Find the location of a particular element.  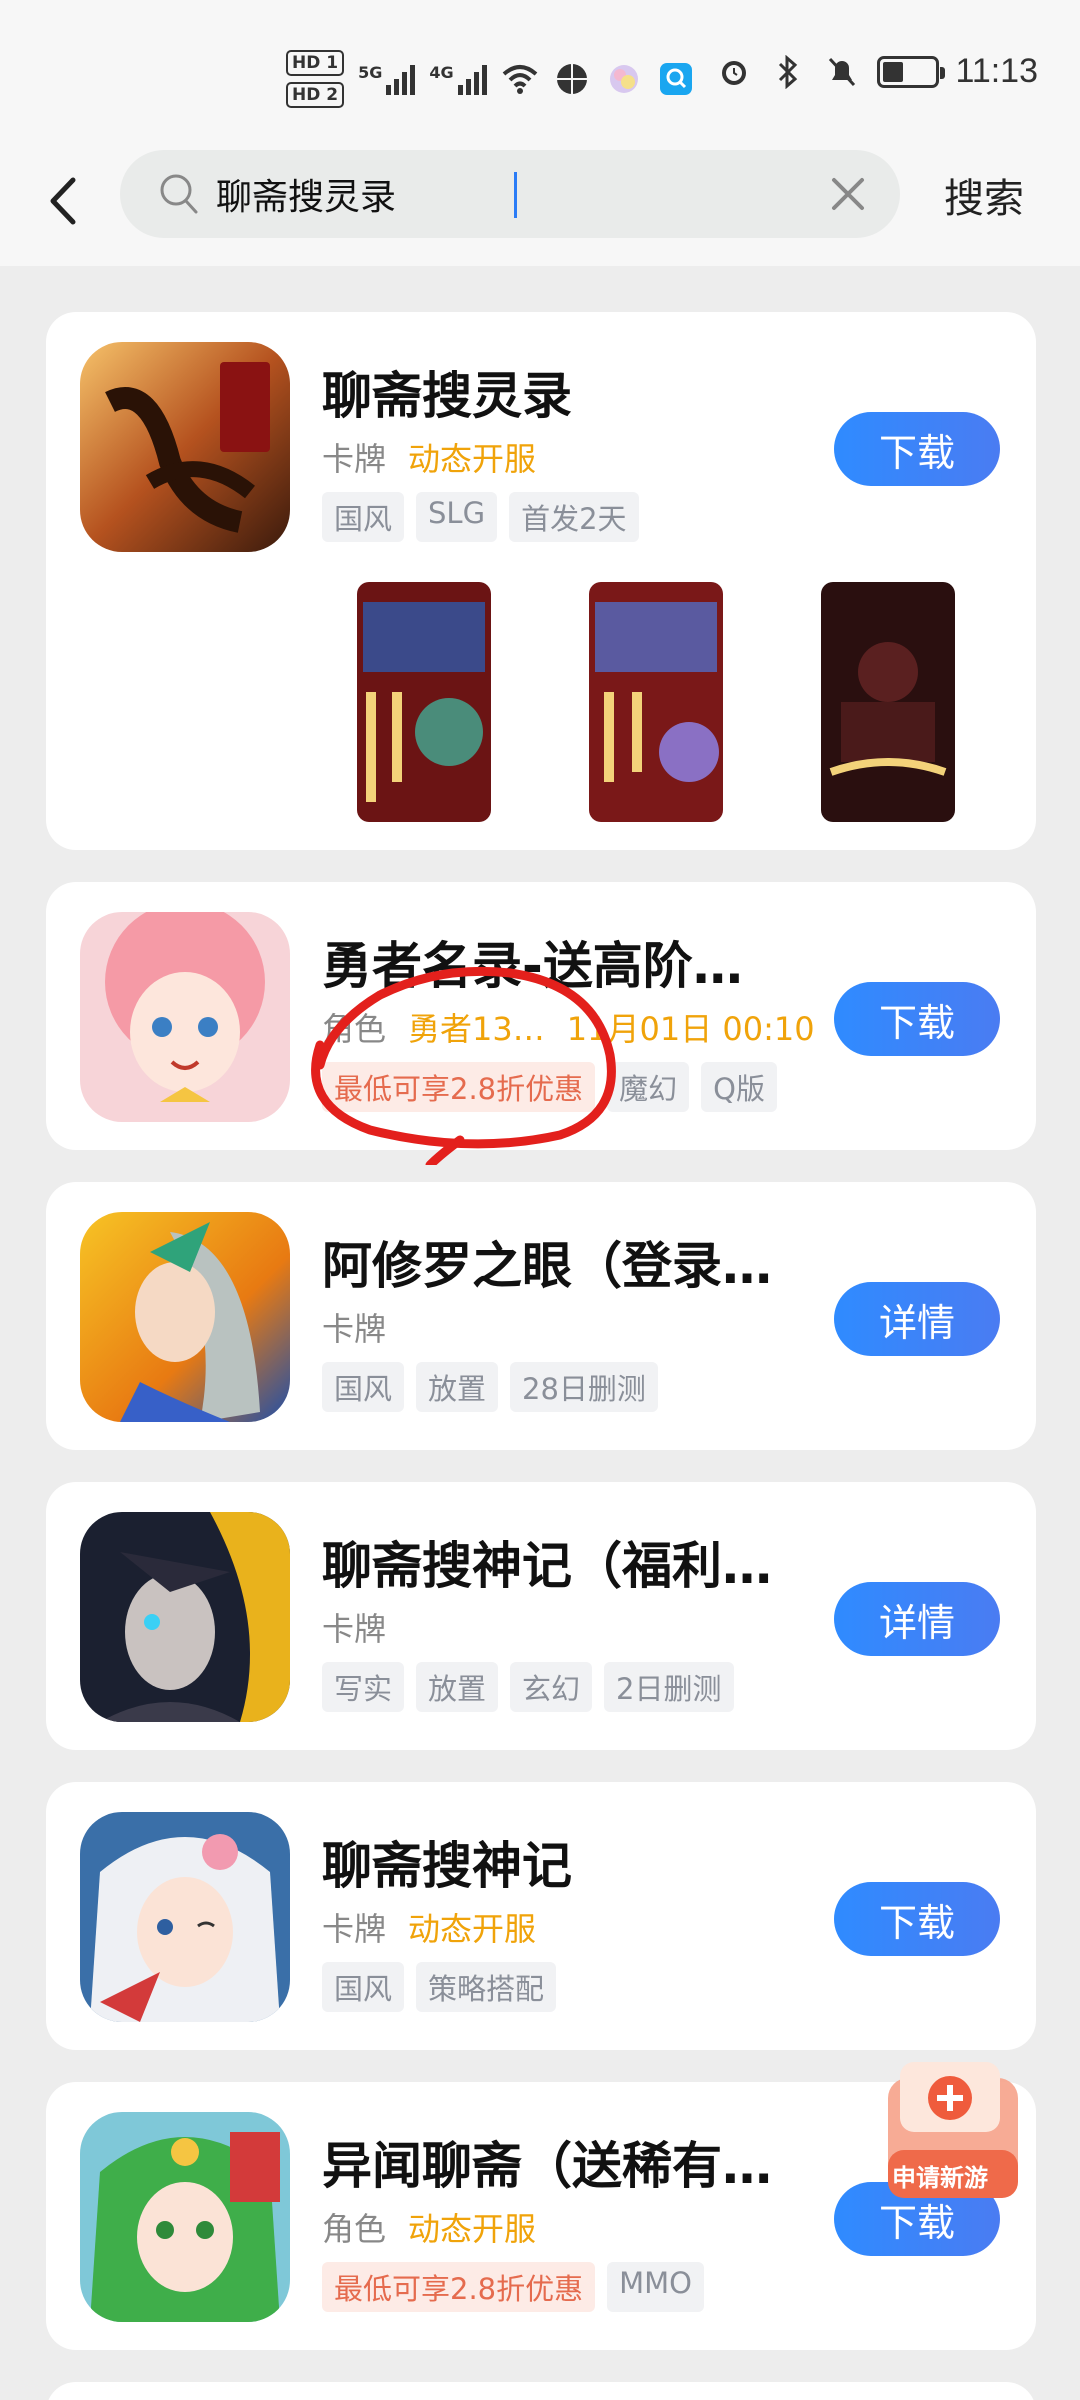

signal-5g: 5G is located at coordinates (387, 79).